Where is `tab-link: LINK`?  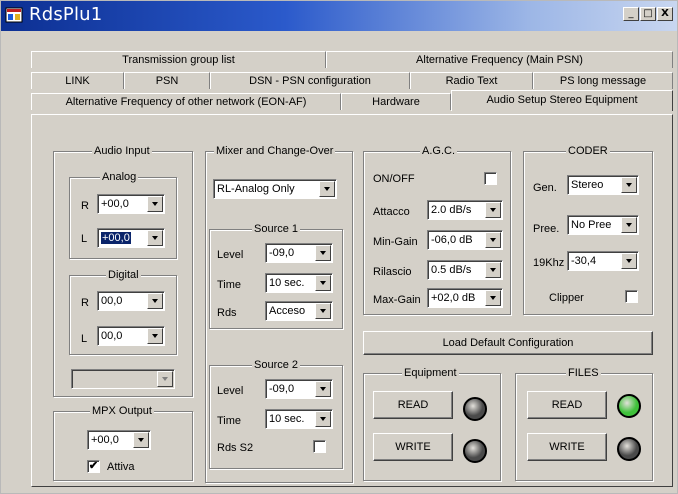 tab-link: LINK is located at coordinates (77, 80).